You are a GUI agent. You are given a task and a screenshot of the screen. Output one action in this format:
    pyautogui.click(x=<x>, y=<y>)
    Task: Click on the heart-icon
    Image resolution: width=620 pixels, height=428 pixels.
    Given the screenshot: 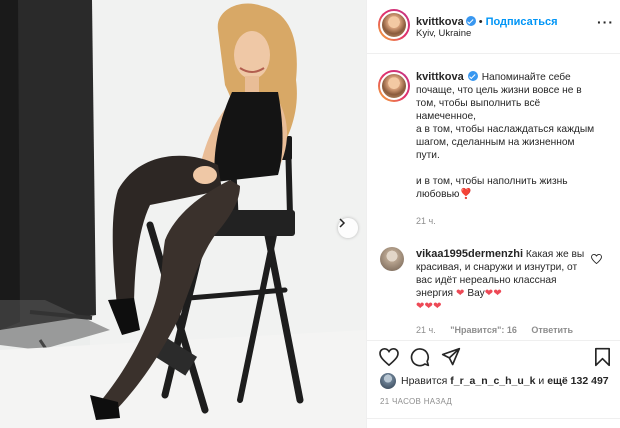 What is the action you would take?
    pyautogui.click(x=389, y=357)
    